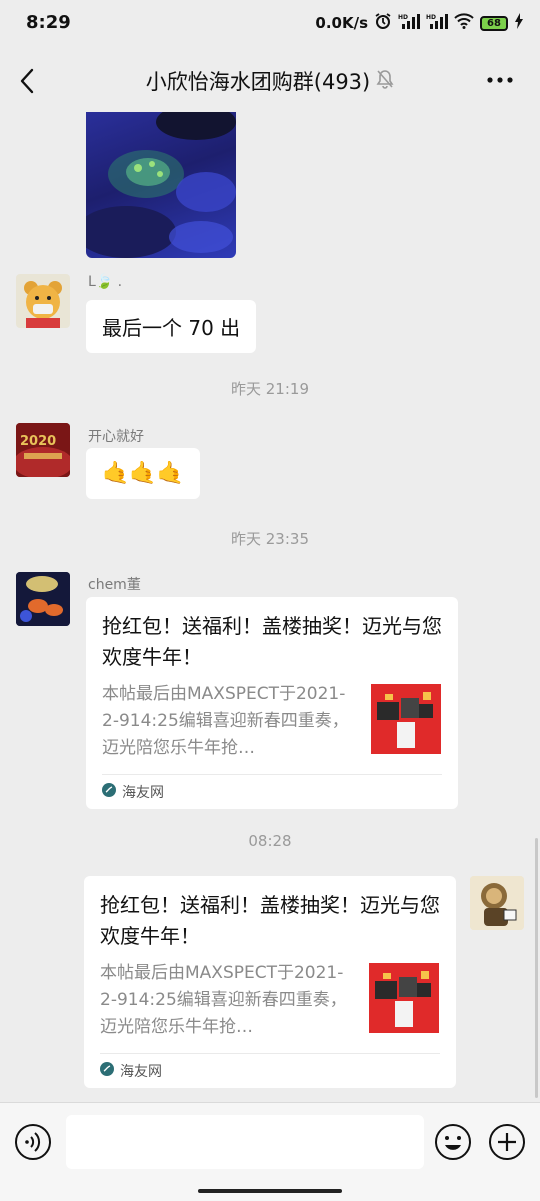 This screenshot has height=1201, width=540. What do you see at coordinates (270, 841) in the screenshot?
I see `timestamp: 08:28` at bounding box center [270, 841].